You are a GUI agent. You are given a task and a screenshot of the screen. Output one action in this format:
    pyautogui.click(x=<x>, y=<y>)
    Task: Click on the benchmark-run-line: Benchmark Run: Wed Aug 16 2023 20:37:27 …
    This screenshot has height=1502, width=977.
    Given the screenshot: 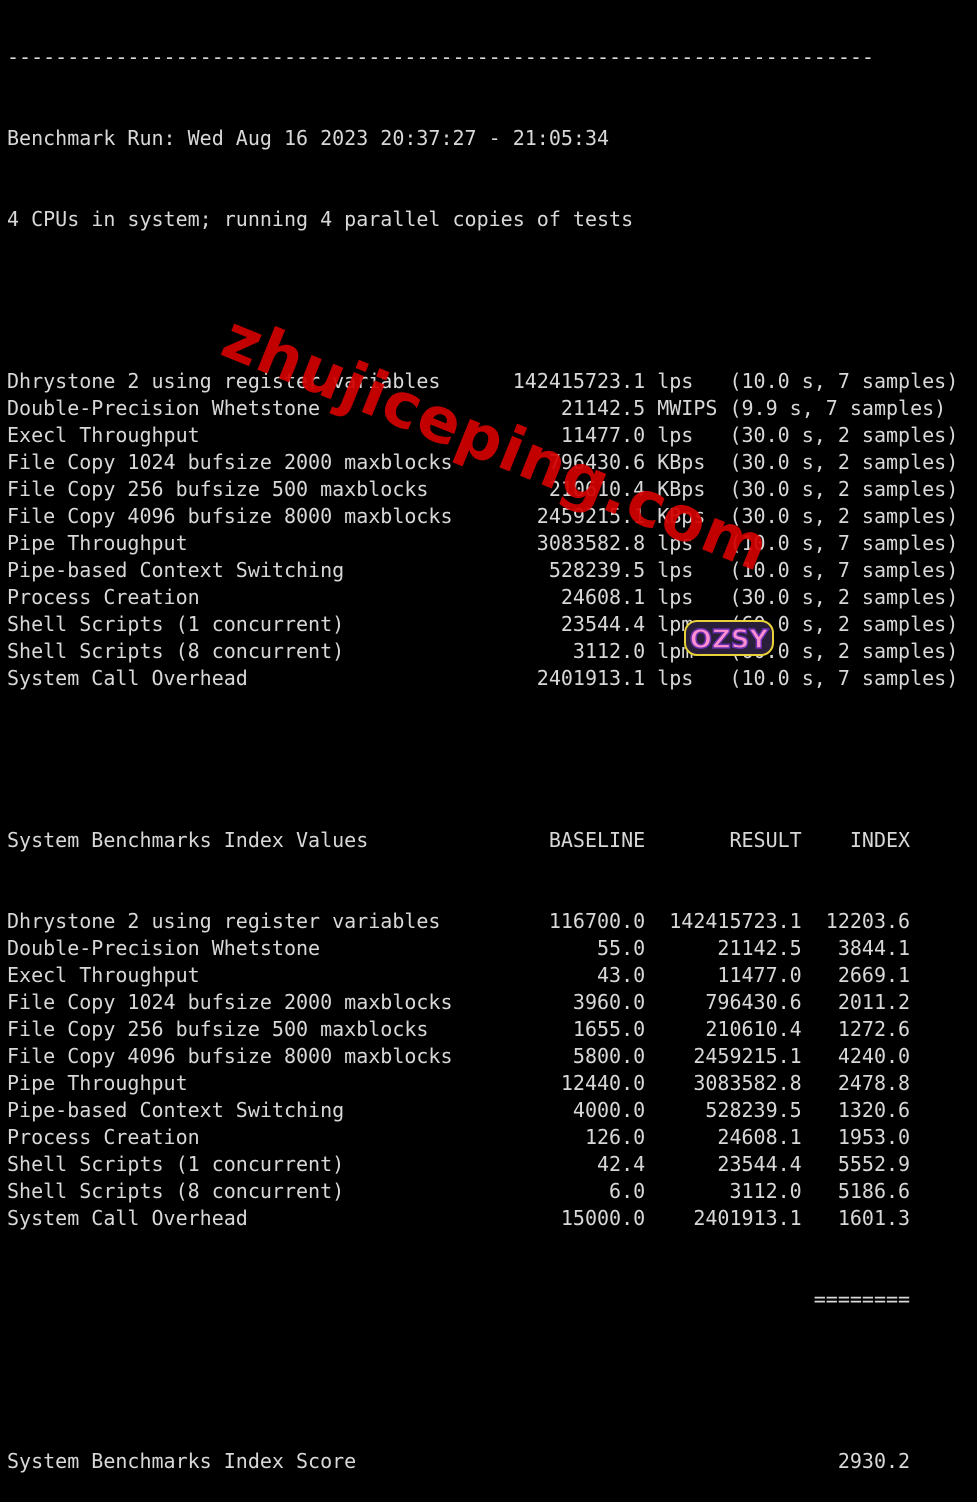 What is the action you would take?
    pyautogui.click(x=308, y=138)
    